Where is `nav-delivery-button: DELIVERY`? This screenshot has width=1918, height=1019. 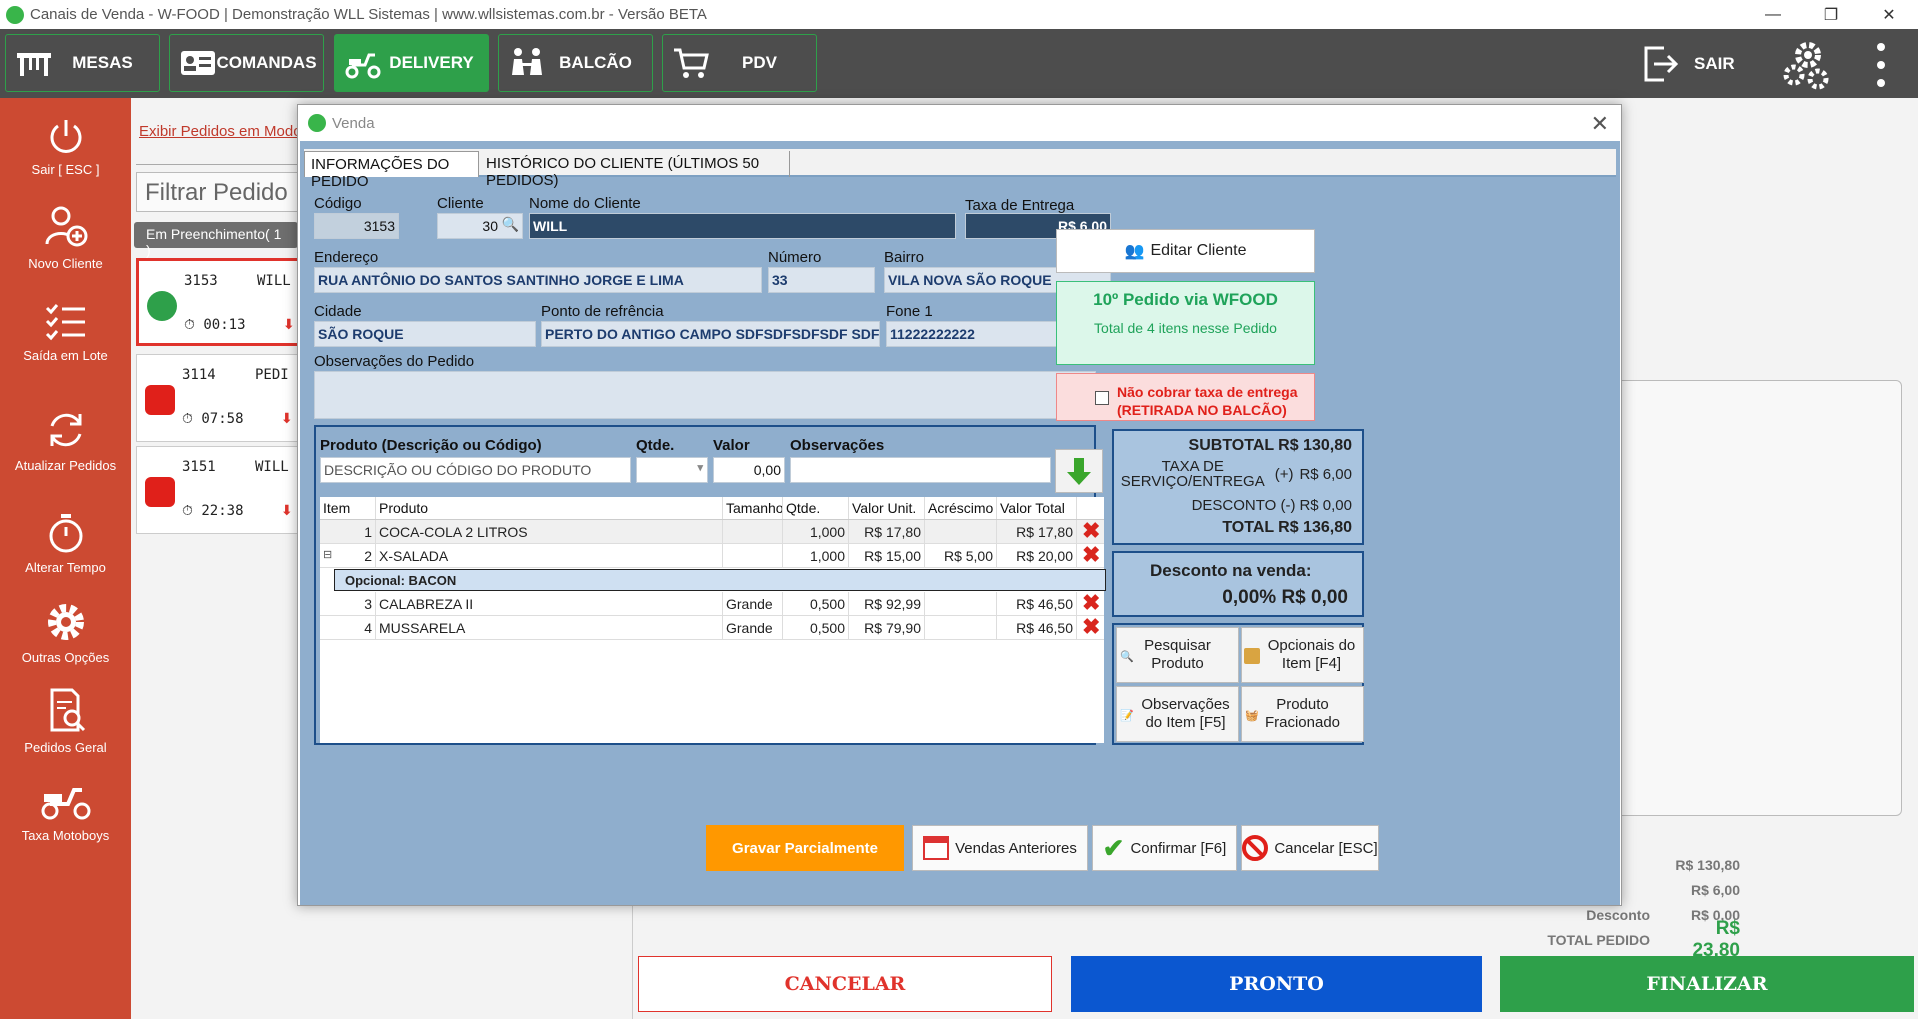
nav-delivery-button: DELIVERY is located at coordinates (411, 63).